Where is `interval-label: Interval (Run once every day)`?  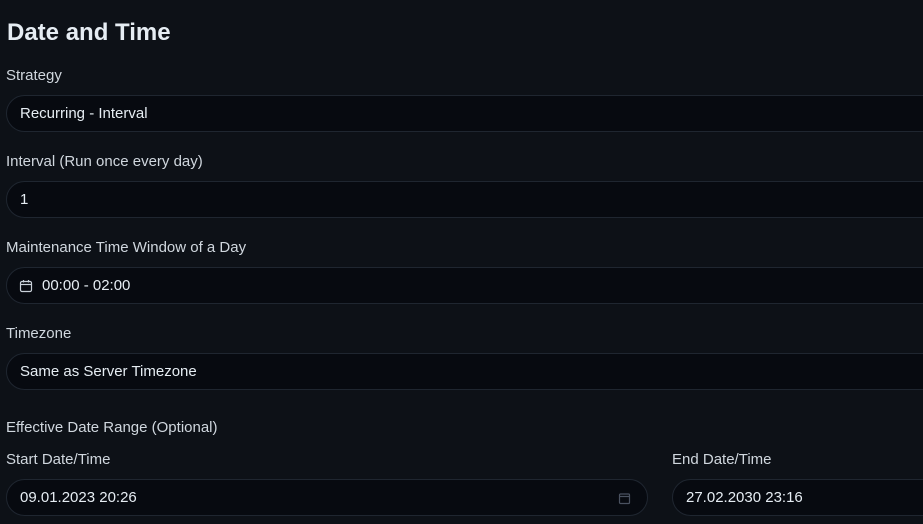
interval-label: Interval (Run once every day) is located at coordinates (104, 161).